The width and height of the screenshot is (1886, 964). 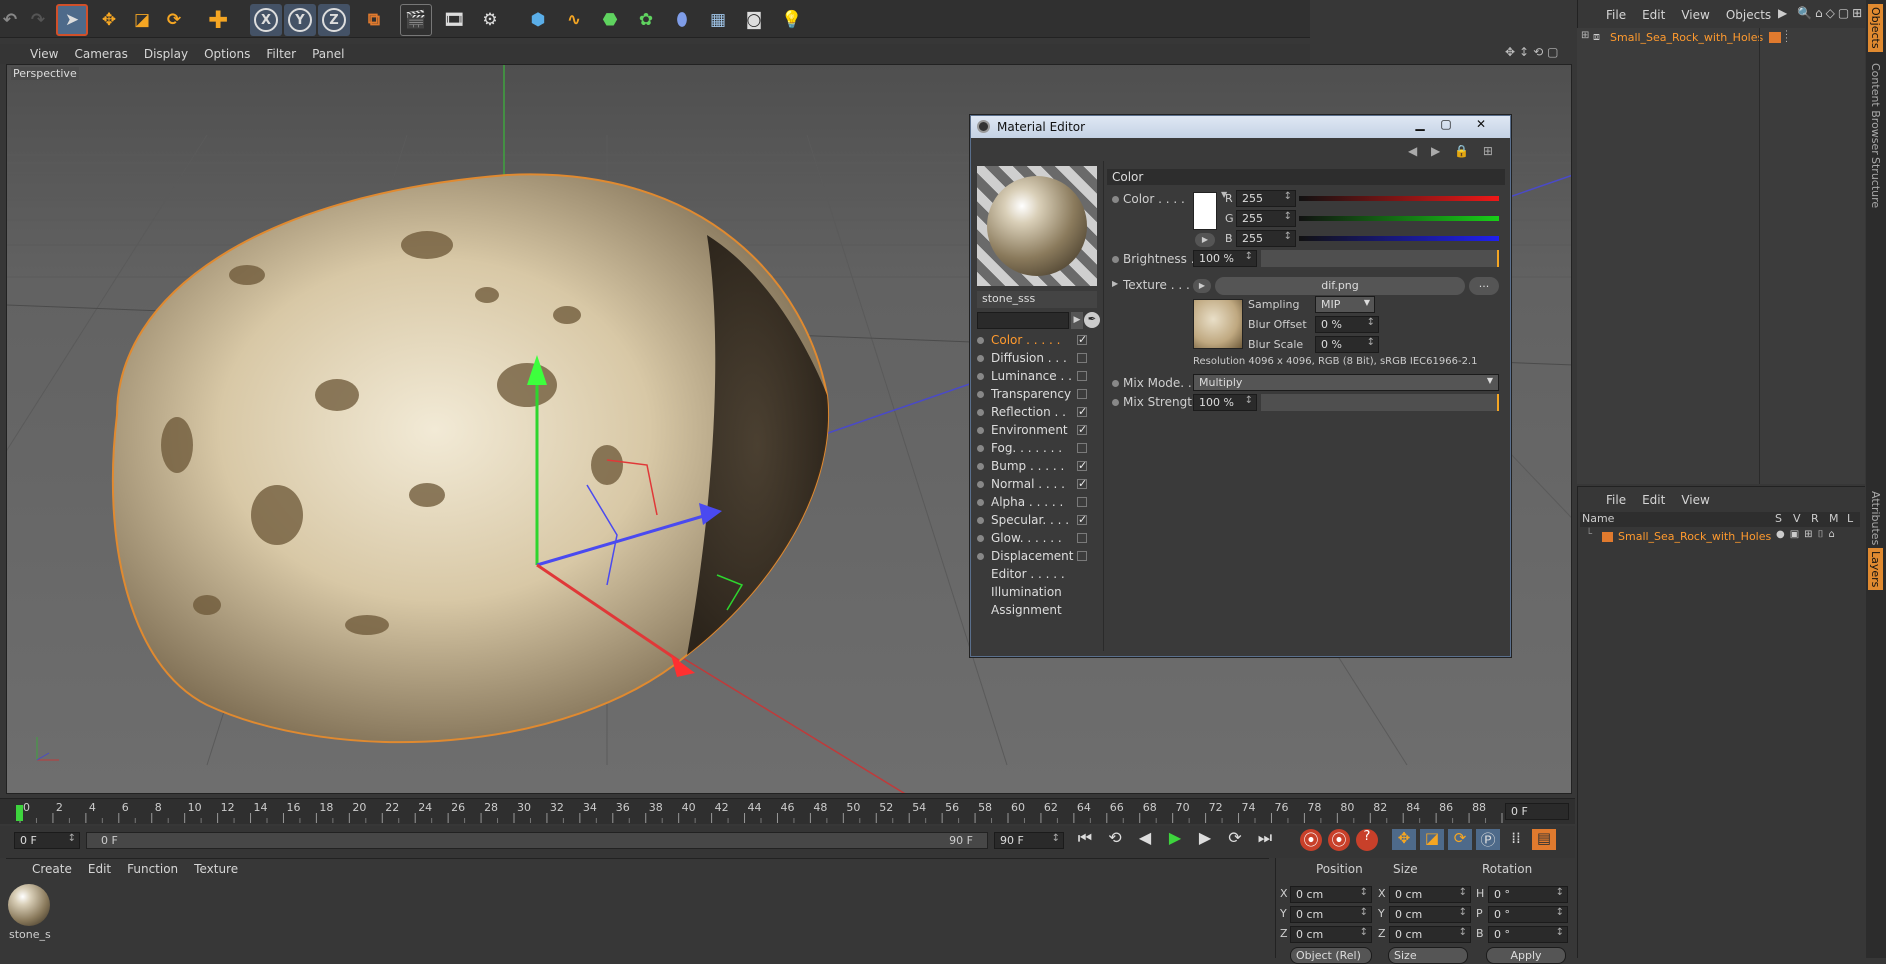 I want to click on blur-scale-field: 0 %, so click(x=1347, y=344).